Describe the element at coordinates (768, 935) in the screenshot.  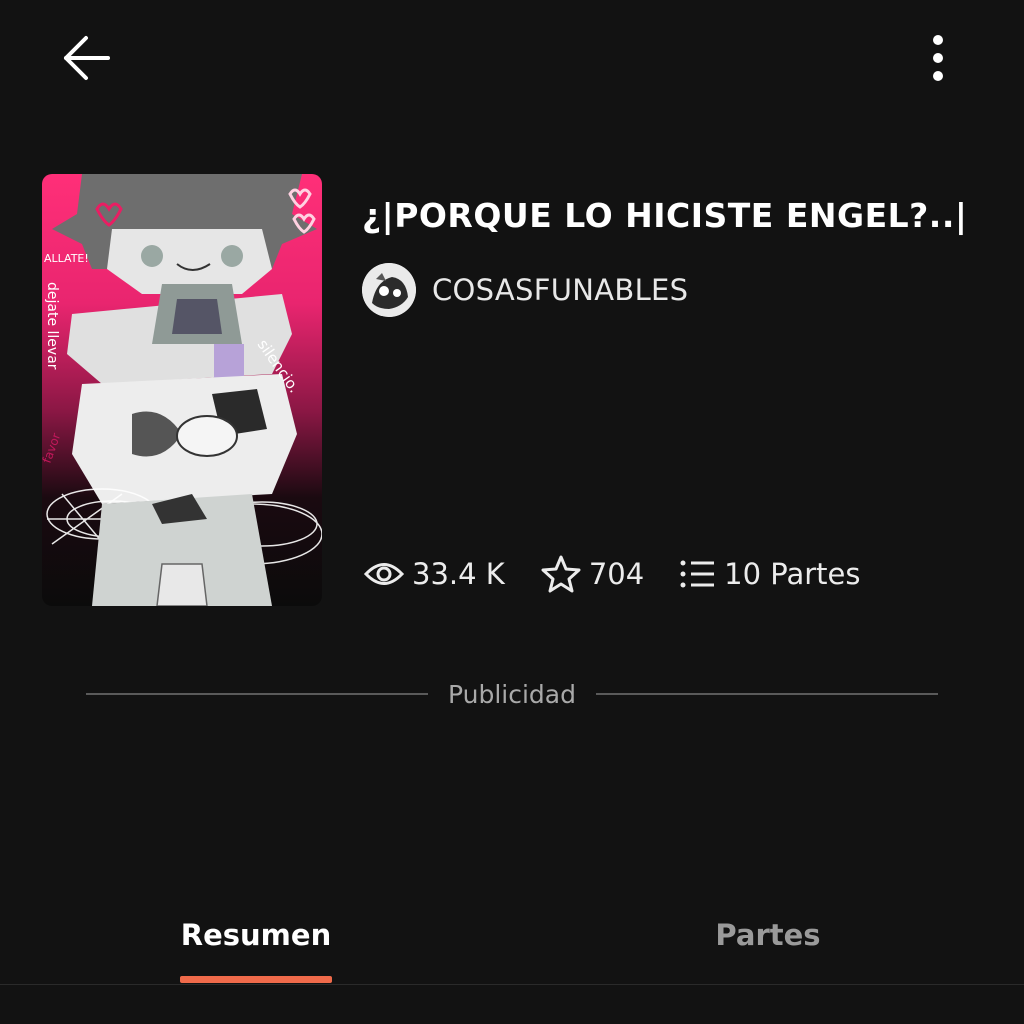
I see `tab-partes: Partes` at that location.